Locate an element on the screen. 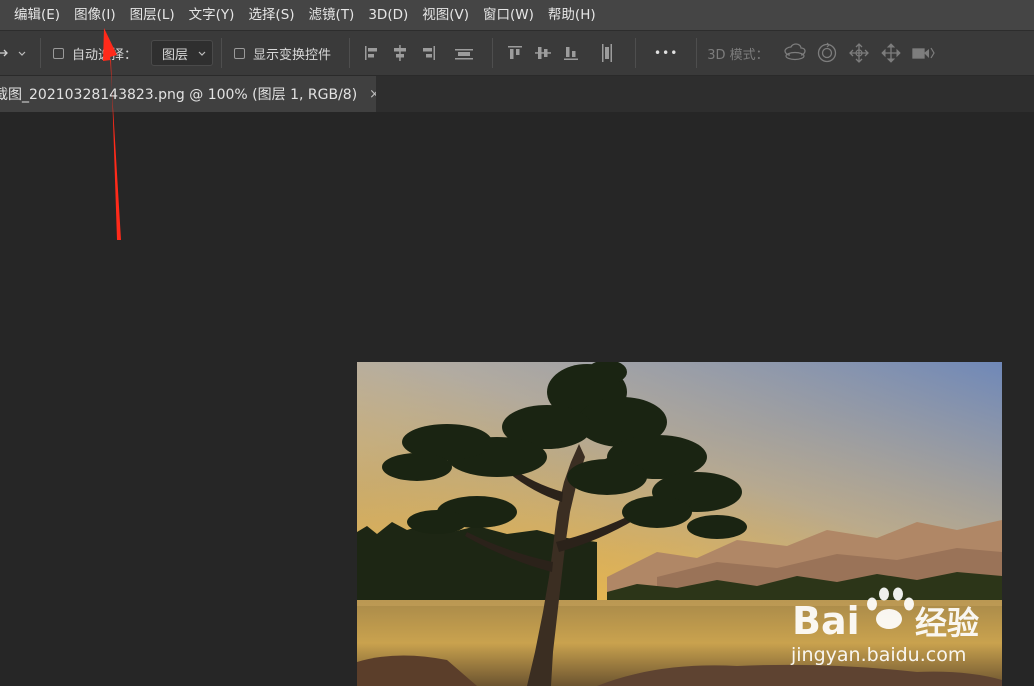 This screenshot has height=686, width=1034. zoom-3d-camera-button is located at coordinates (923, 53).